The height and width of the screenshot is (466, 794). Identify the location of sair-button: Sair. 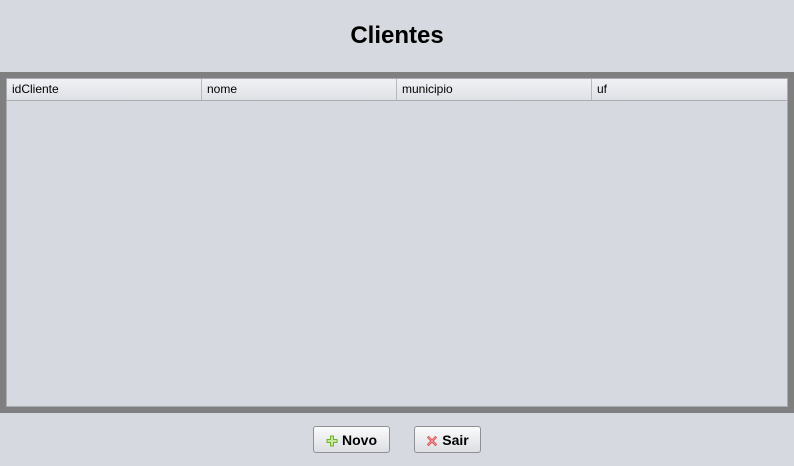
(447, 439).